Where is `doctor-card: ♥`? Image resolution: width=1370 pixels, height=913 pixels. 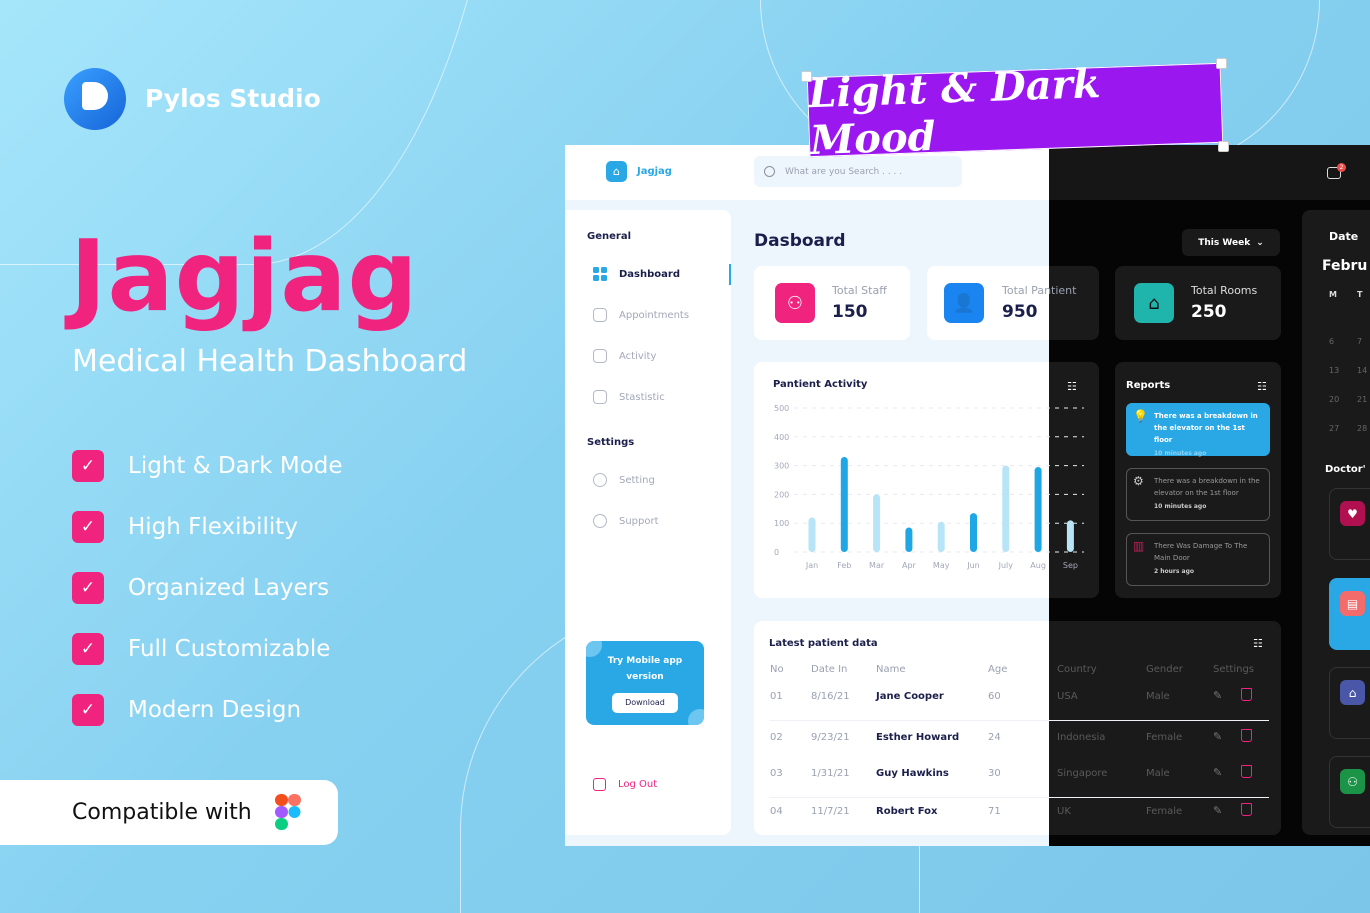
doctor-card: ♥ is located at coordinates (1349, 524).